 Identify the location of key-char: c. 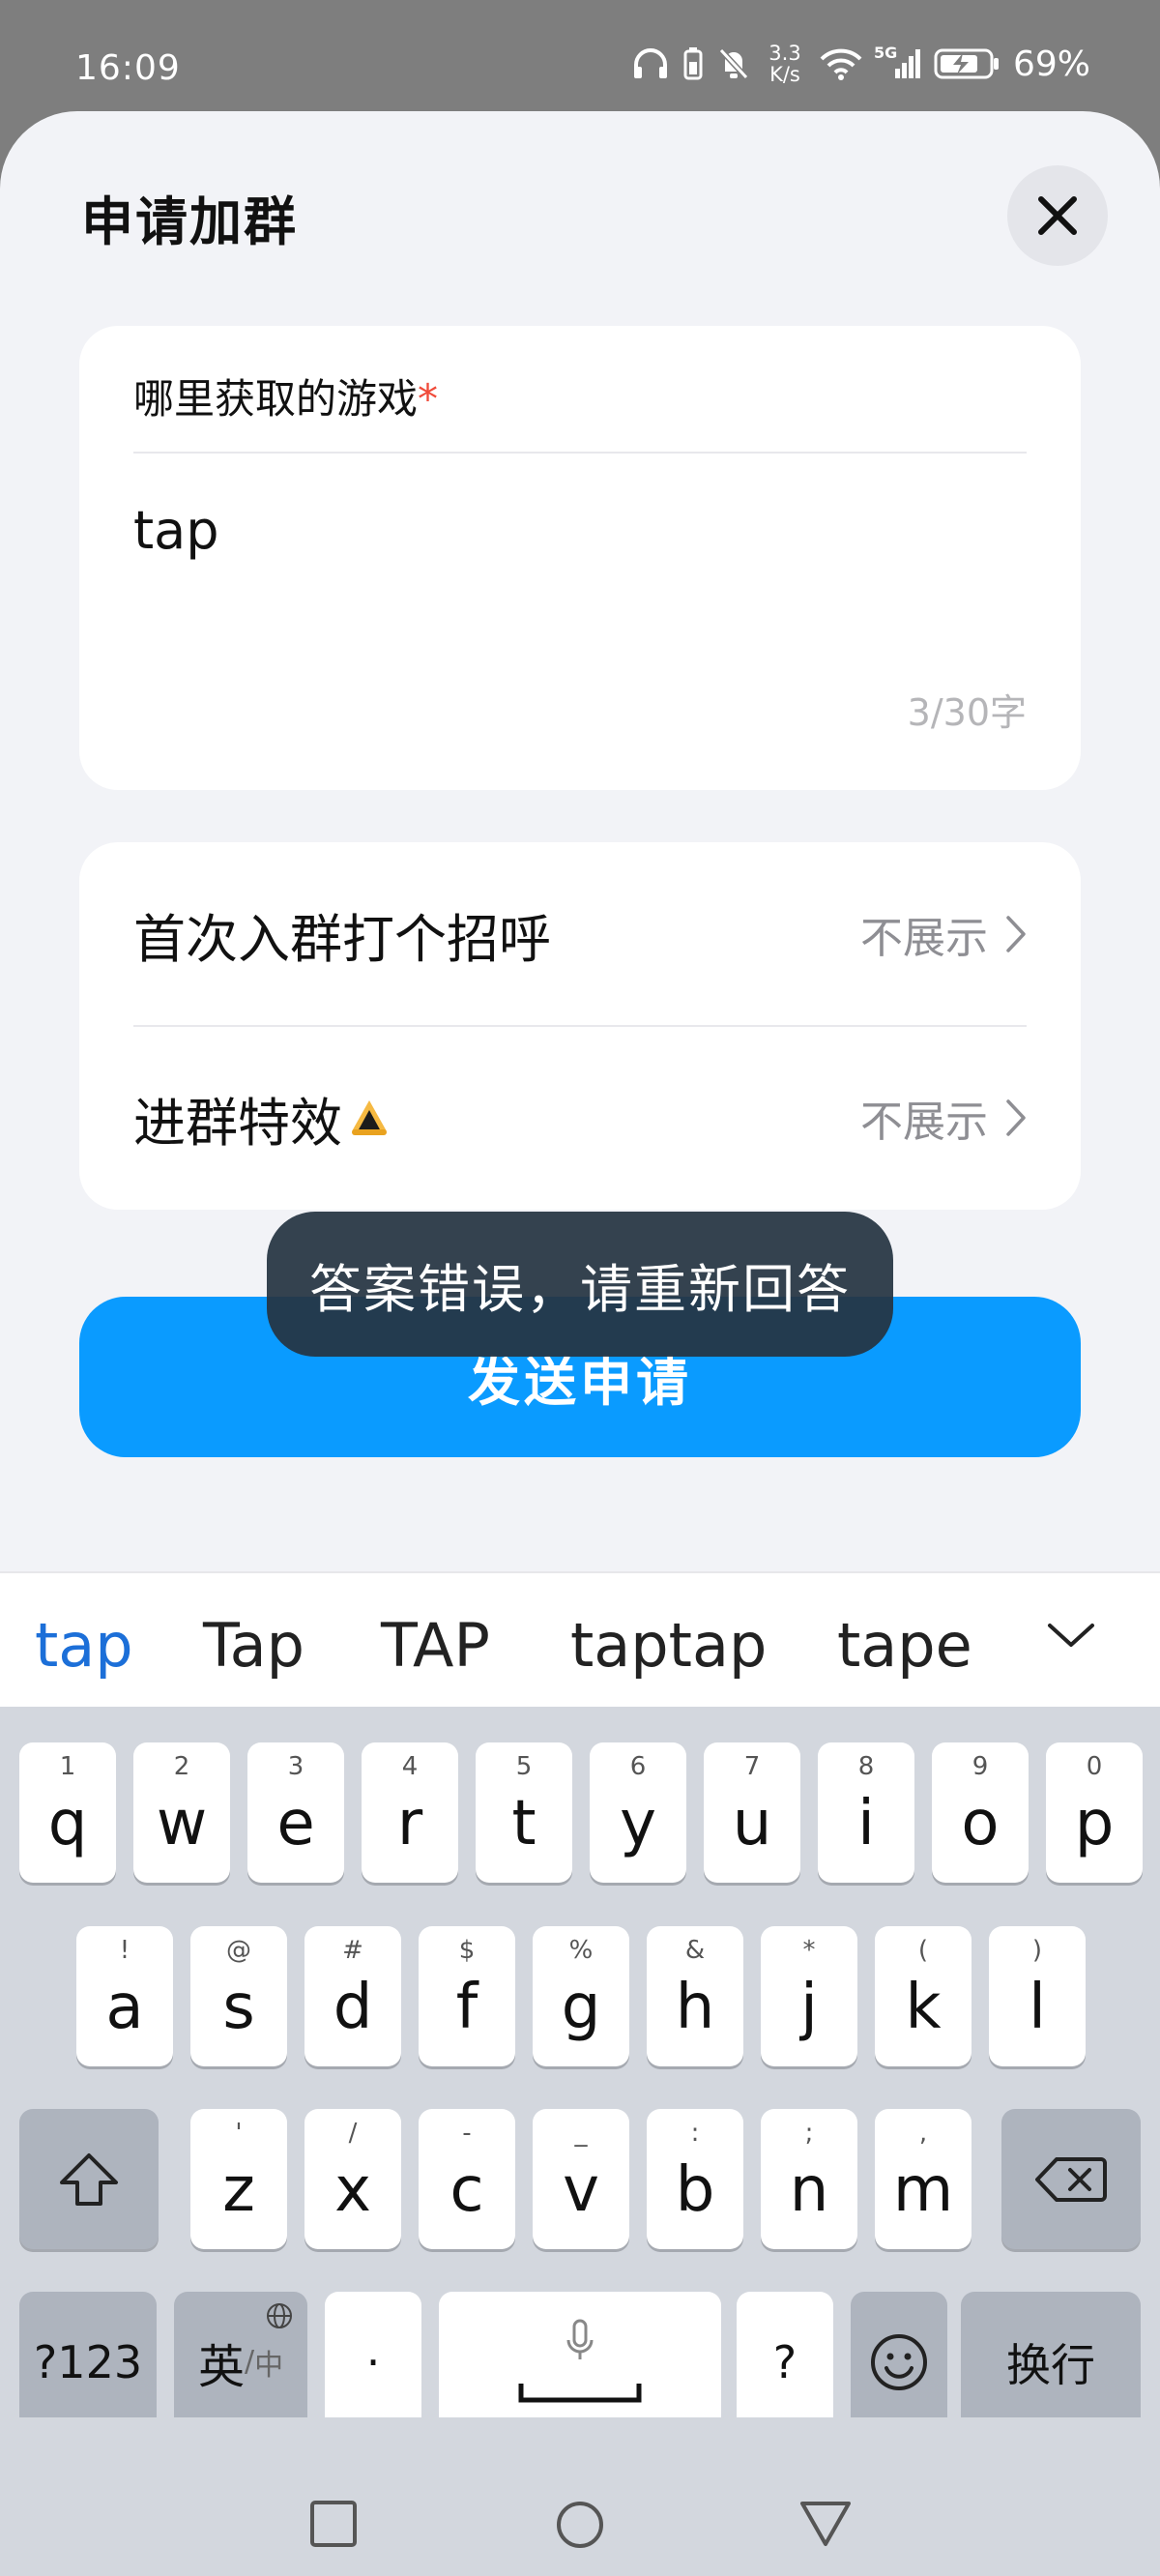
(467, 2189).